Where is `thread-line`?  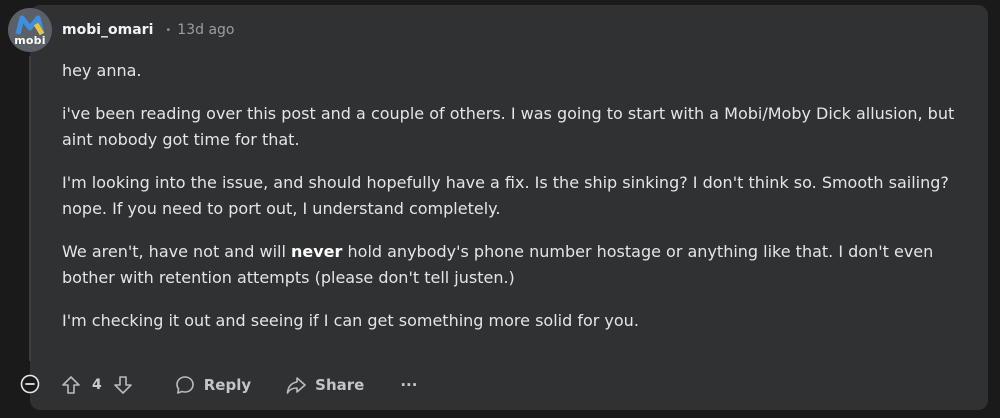 thread-line is located at coordinates (30, 208).